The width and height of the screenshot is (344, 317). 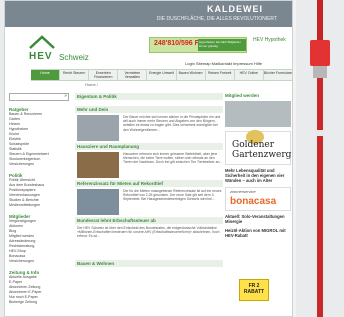 I want to click on bonacasa-text: Aktuell: Solo-Veranstaltungen Minergie, so click(x=260, y=219).